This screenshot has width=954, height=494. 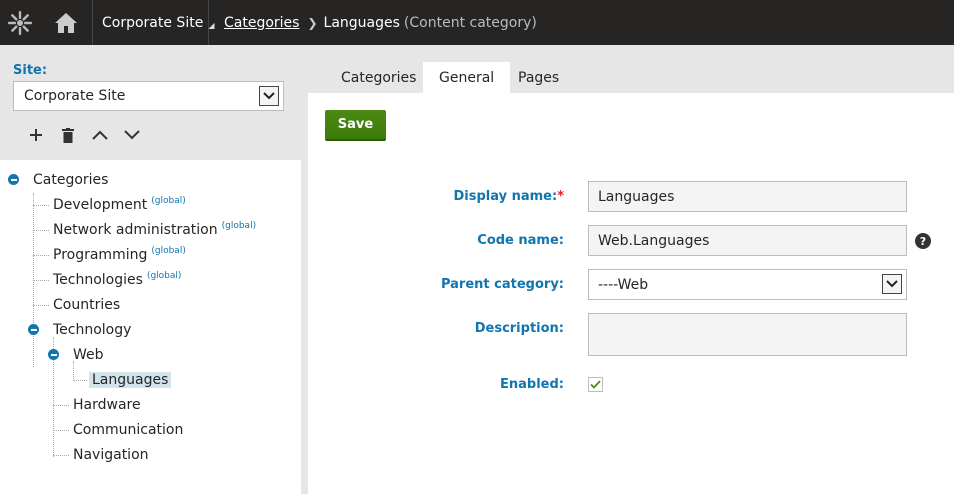 I want to click on home-icon, so click(x=66, y=22).